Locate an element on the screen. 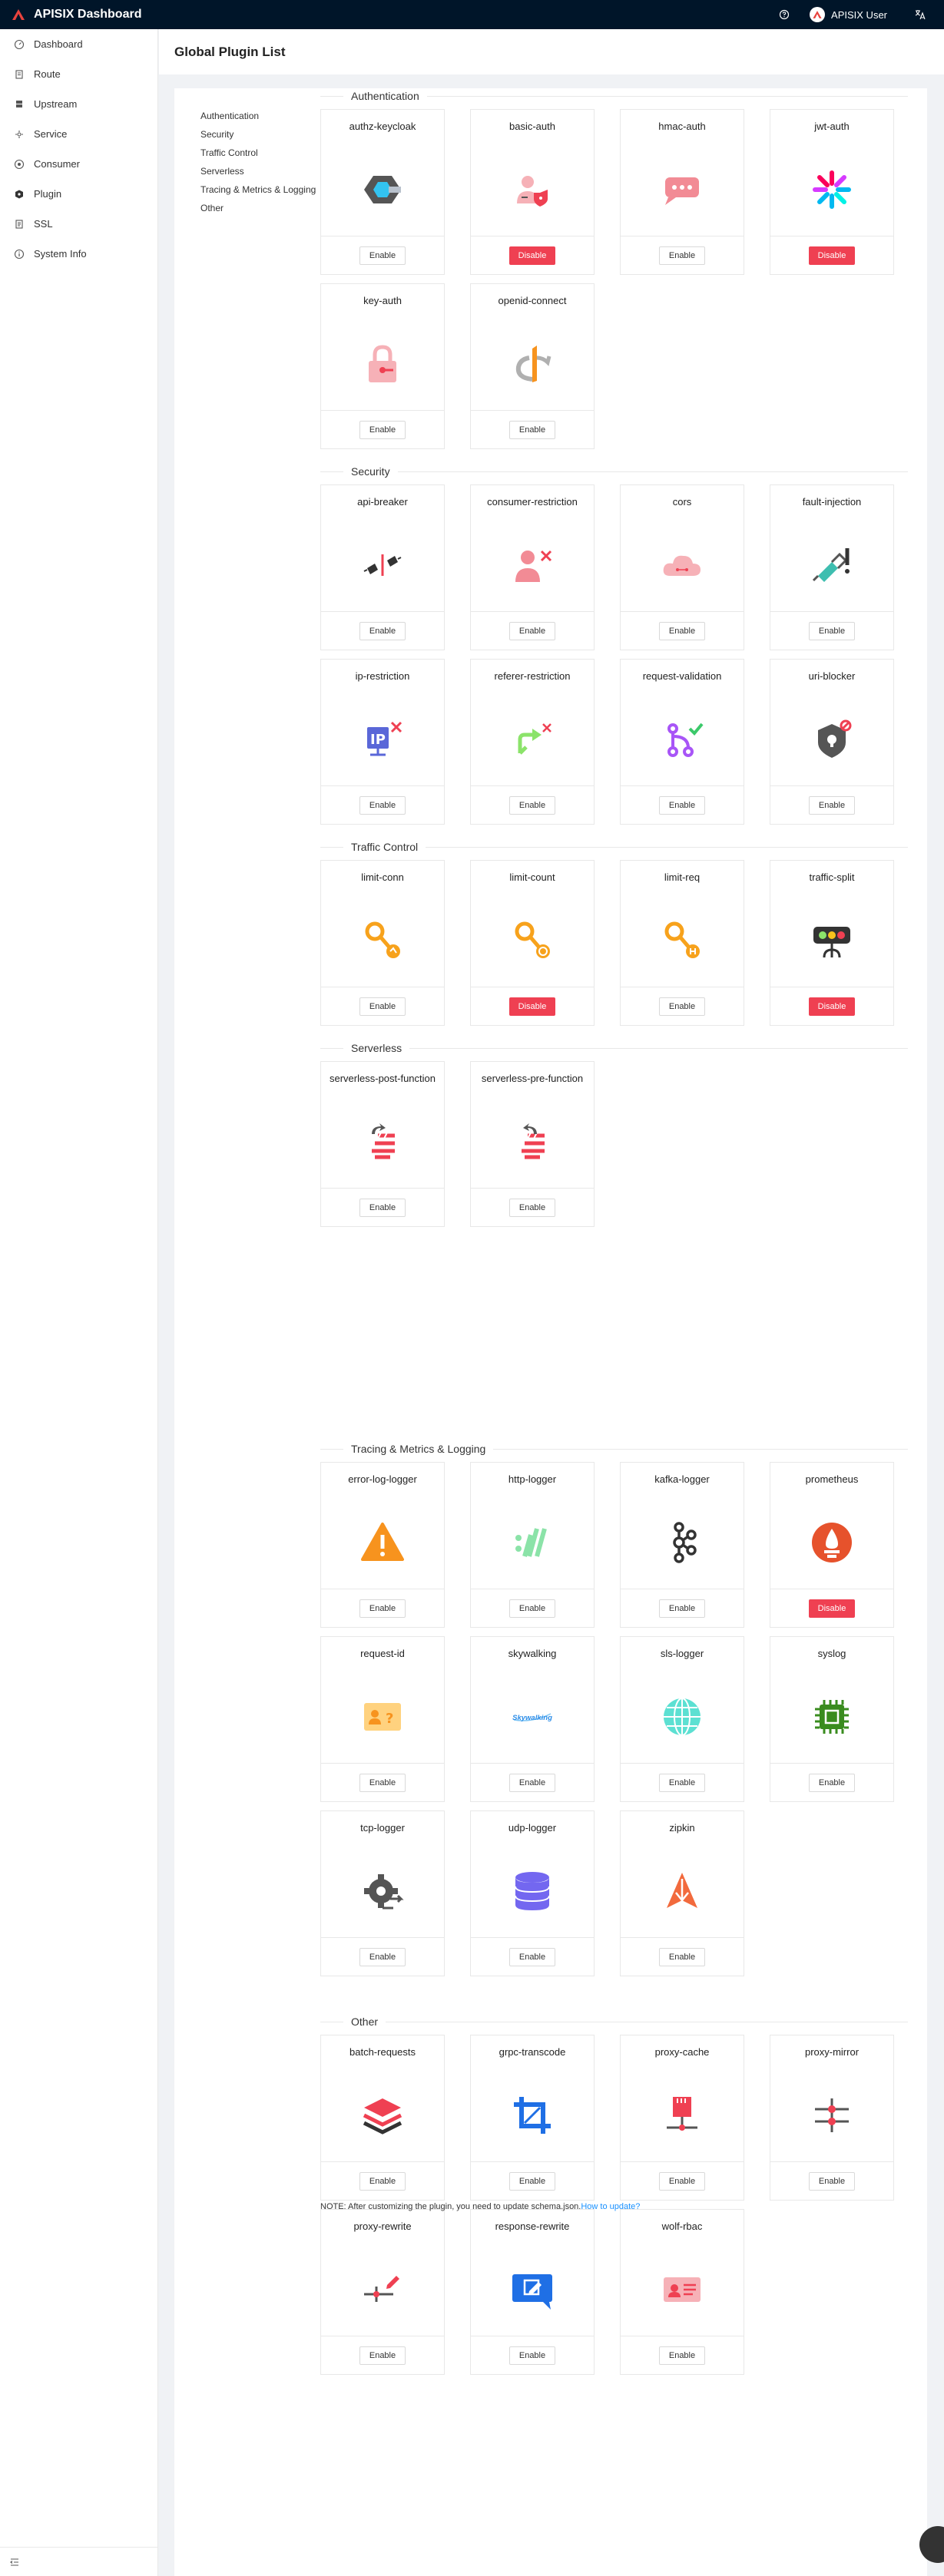  plugin-card-grpc-transcode: grpc-transcode Enable is located at coordinates (532, 2118).